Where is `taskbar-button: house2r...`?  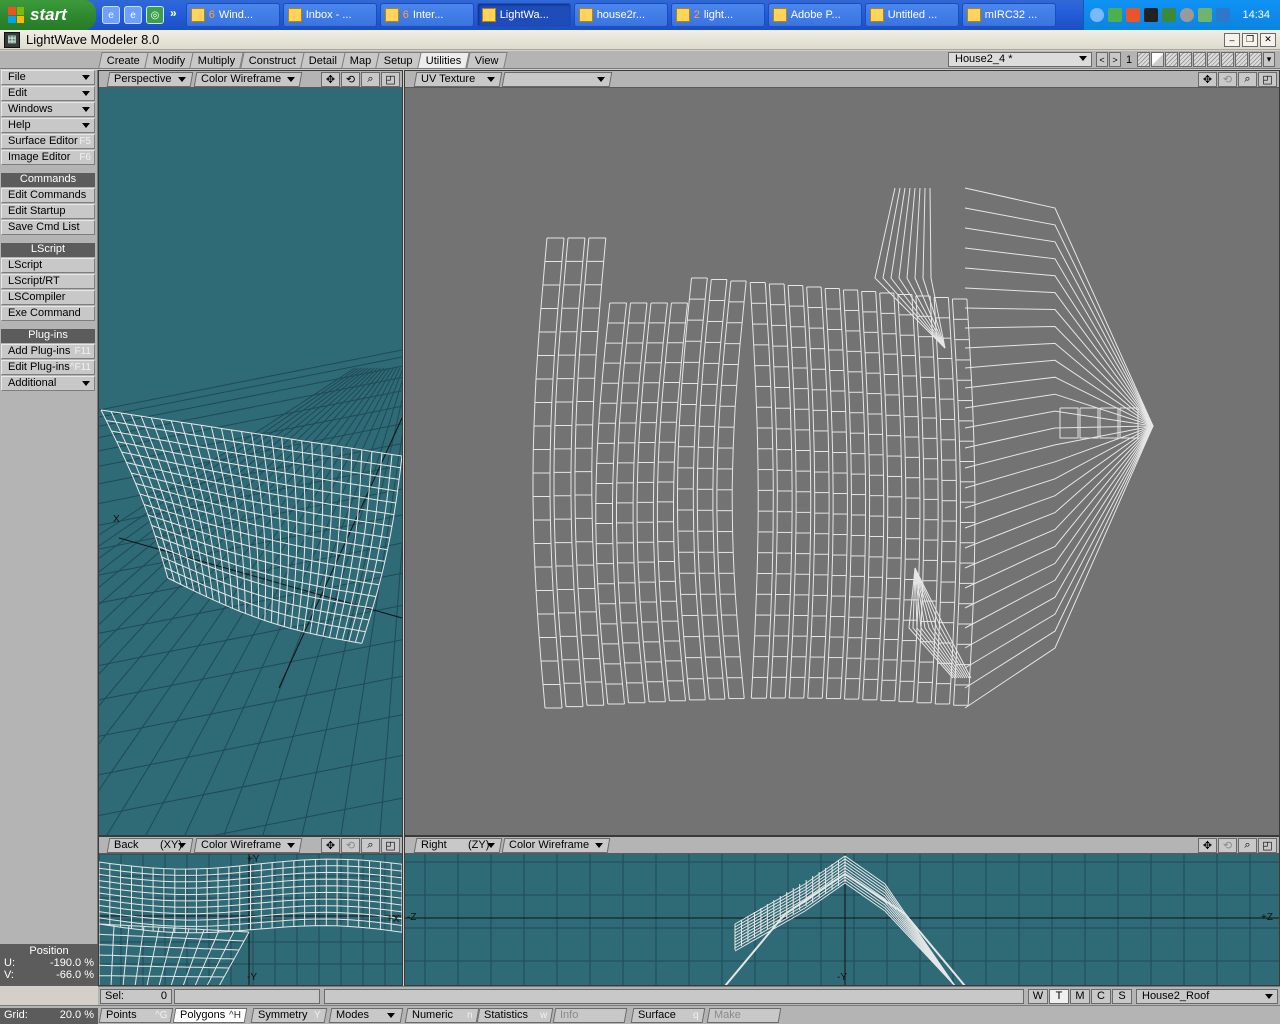
taskbar-button: house2r... is located at coordinates (620, 15).